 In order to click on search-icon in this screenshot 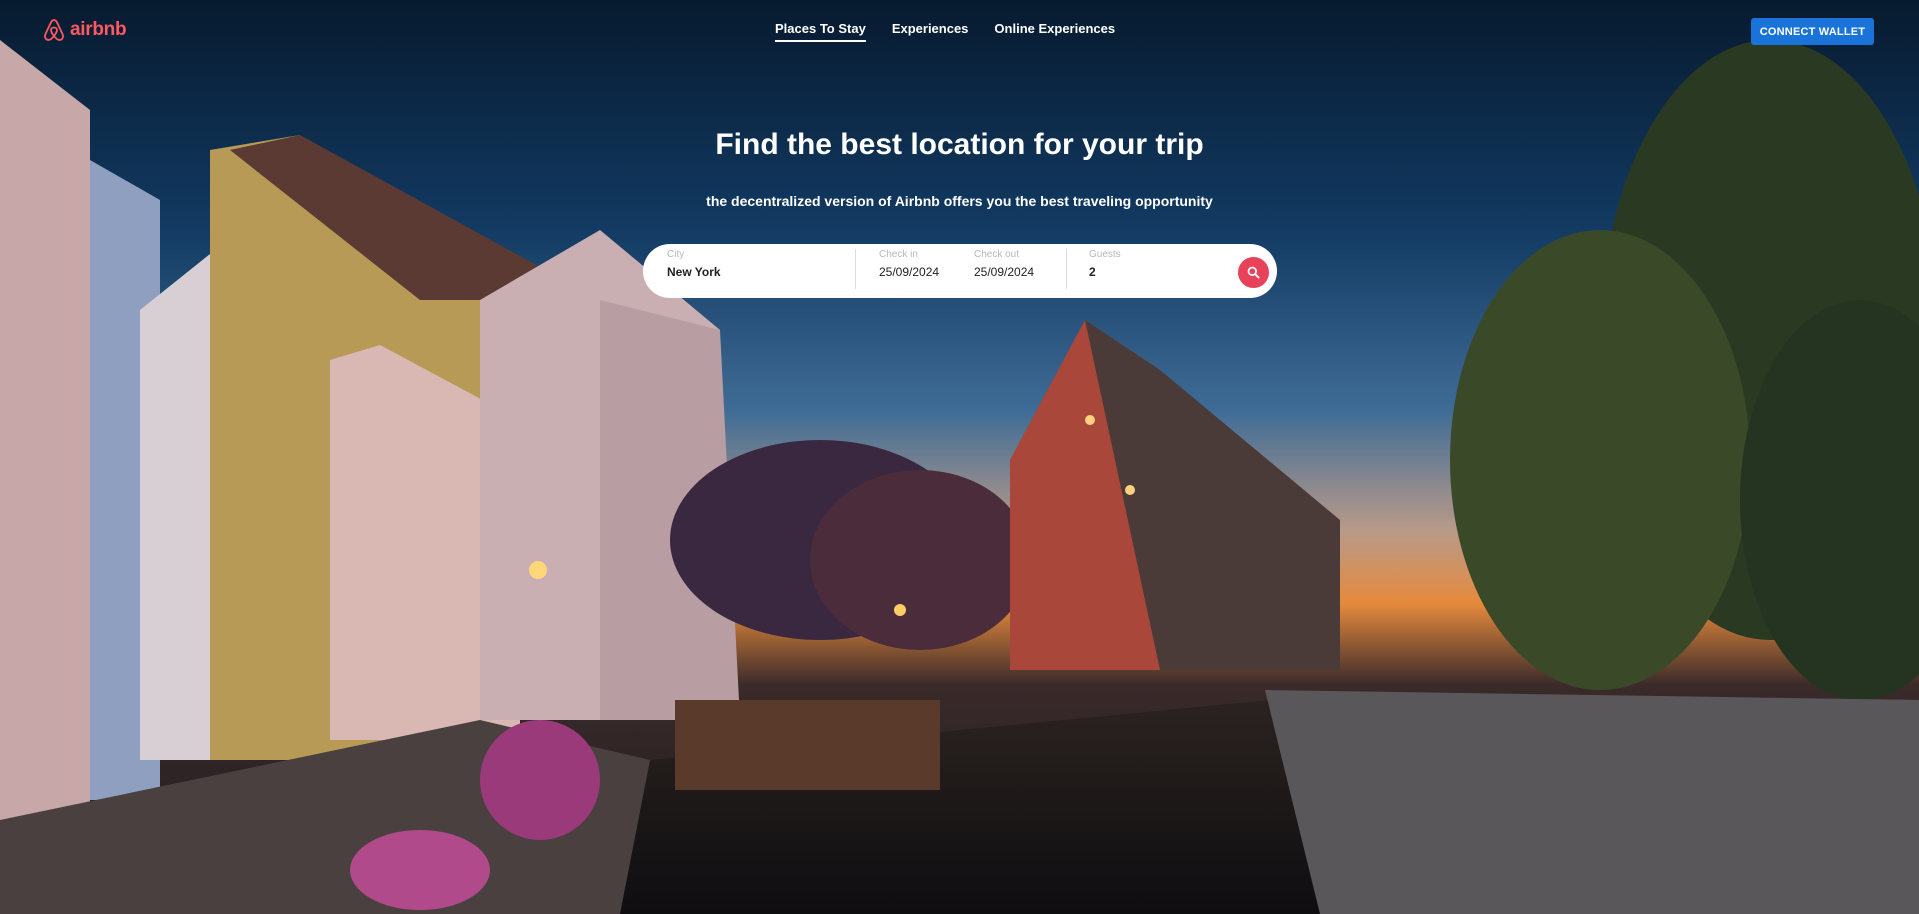, I will do `click(1253, 272)`.